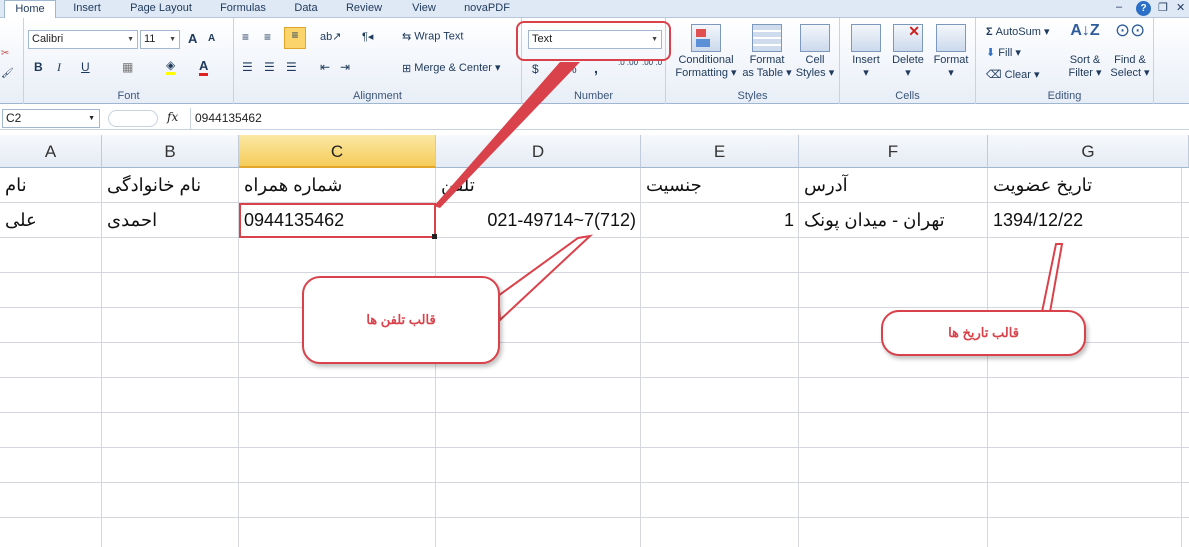 The height and width of the screenshot is (547, 1189). I want to click on tab-page-layout: Page Layout, so click(161, 9).